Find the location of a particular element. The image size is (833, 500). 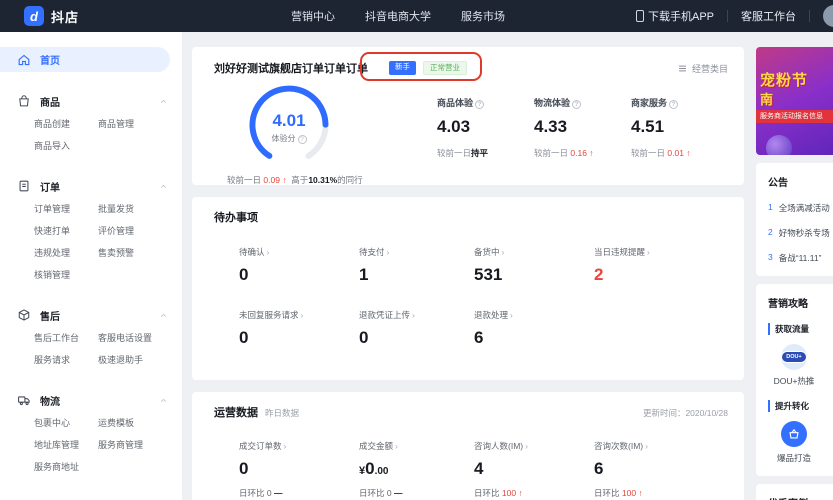

sidebar-item: 快速打单 is located at coordinates (66, 231).